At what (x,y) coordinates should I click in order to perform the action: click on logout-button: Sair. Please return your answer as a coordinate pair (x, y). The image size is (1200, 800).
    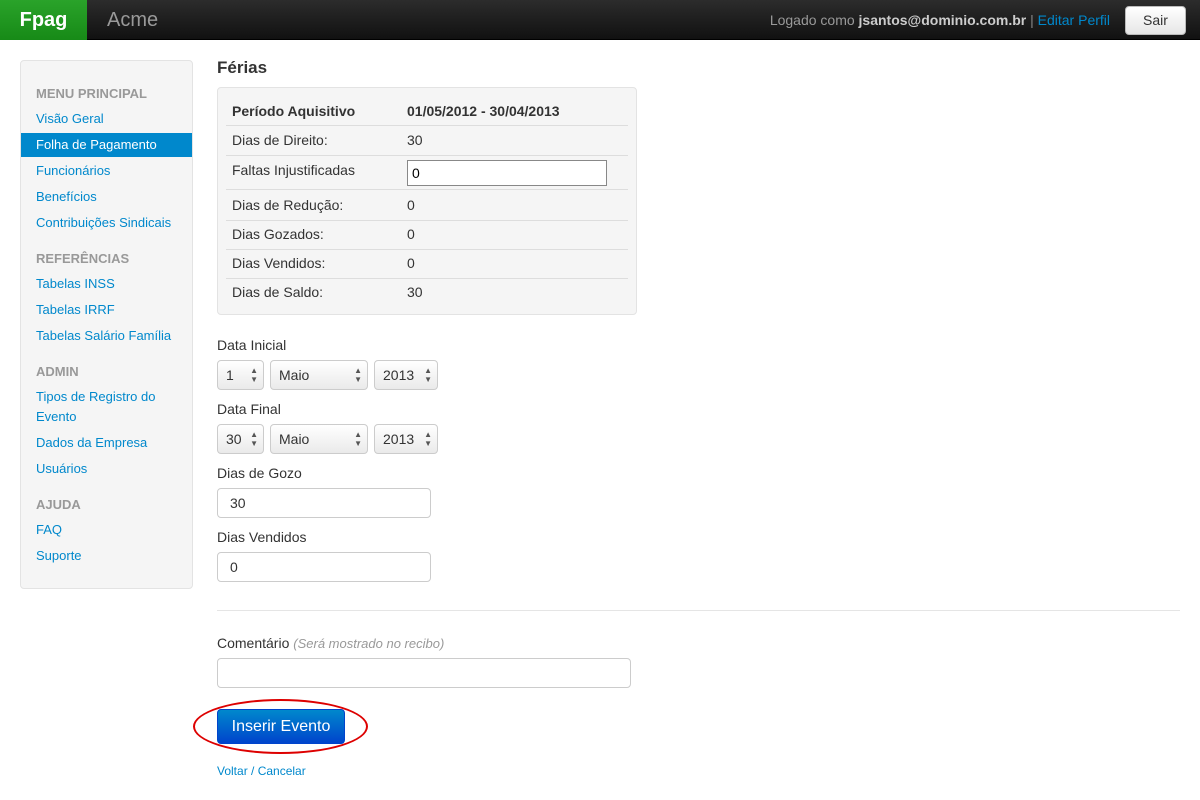
    Looking at the image, I should click on (1155, 20).